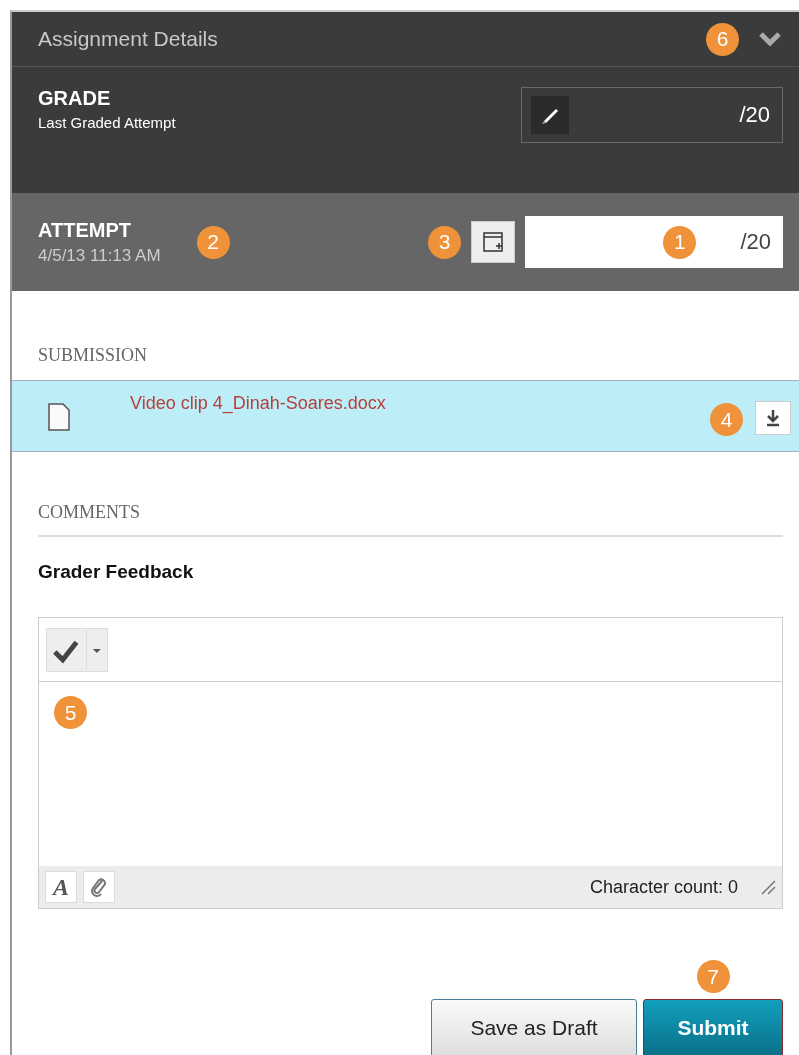 The width and height of the screenshot is (799, 1055). What do you see at coordinates (773, 418) in the screenshot?
I see `download-icon` at bounding box center [773, 418].